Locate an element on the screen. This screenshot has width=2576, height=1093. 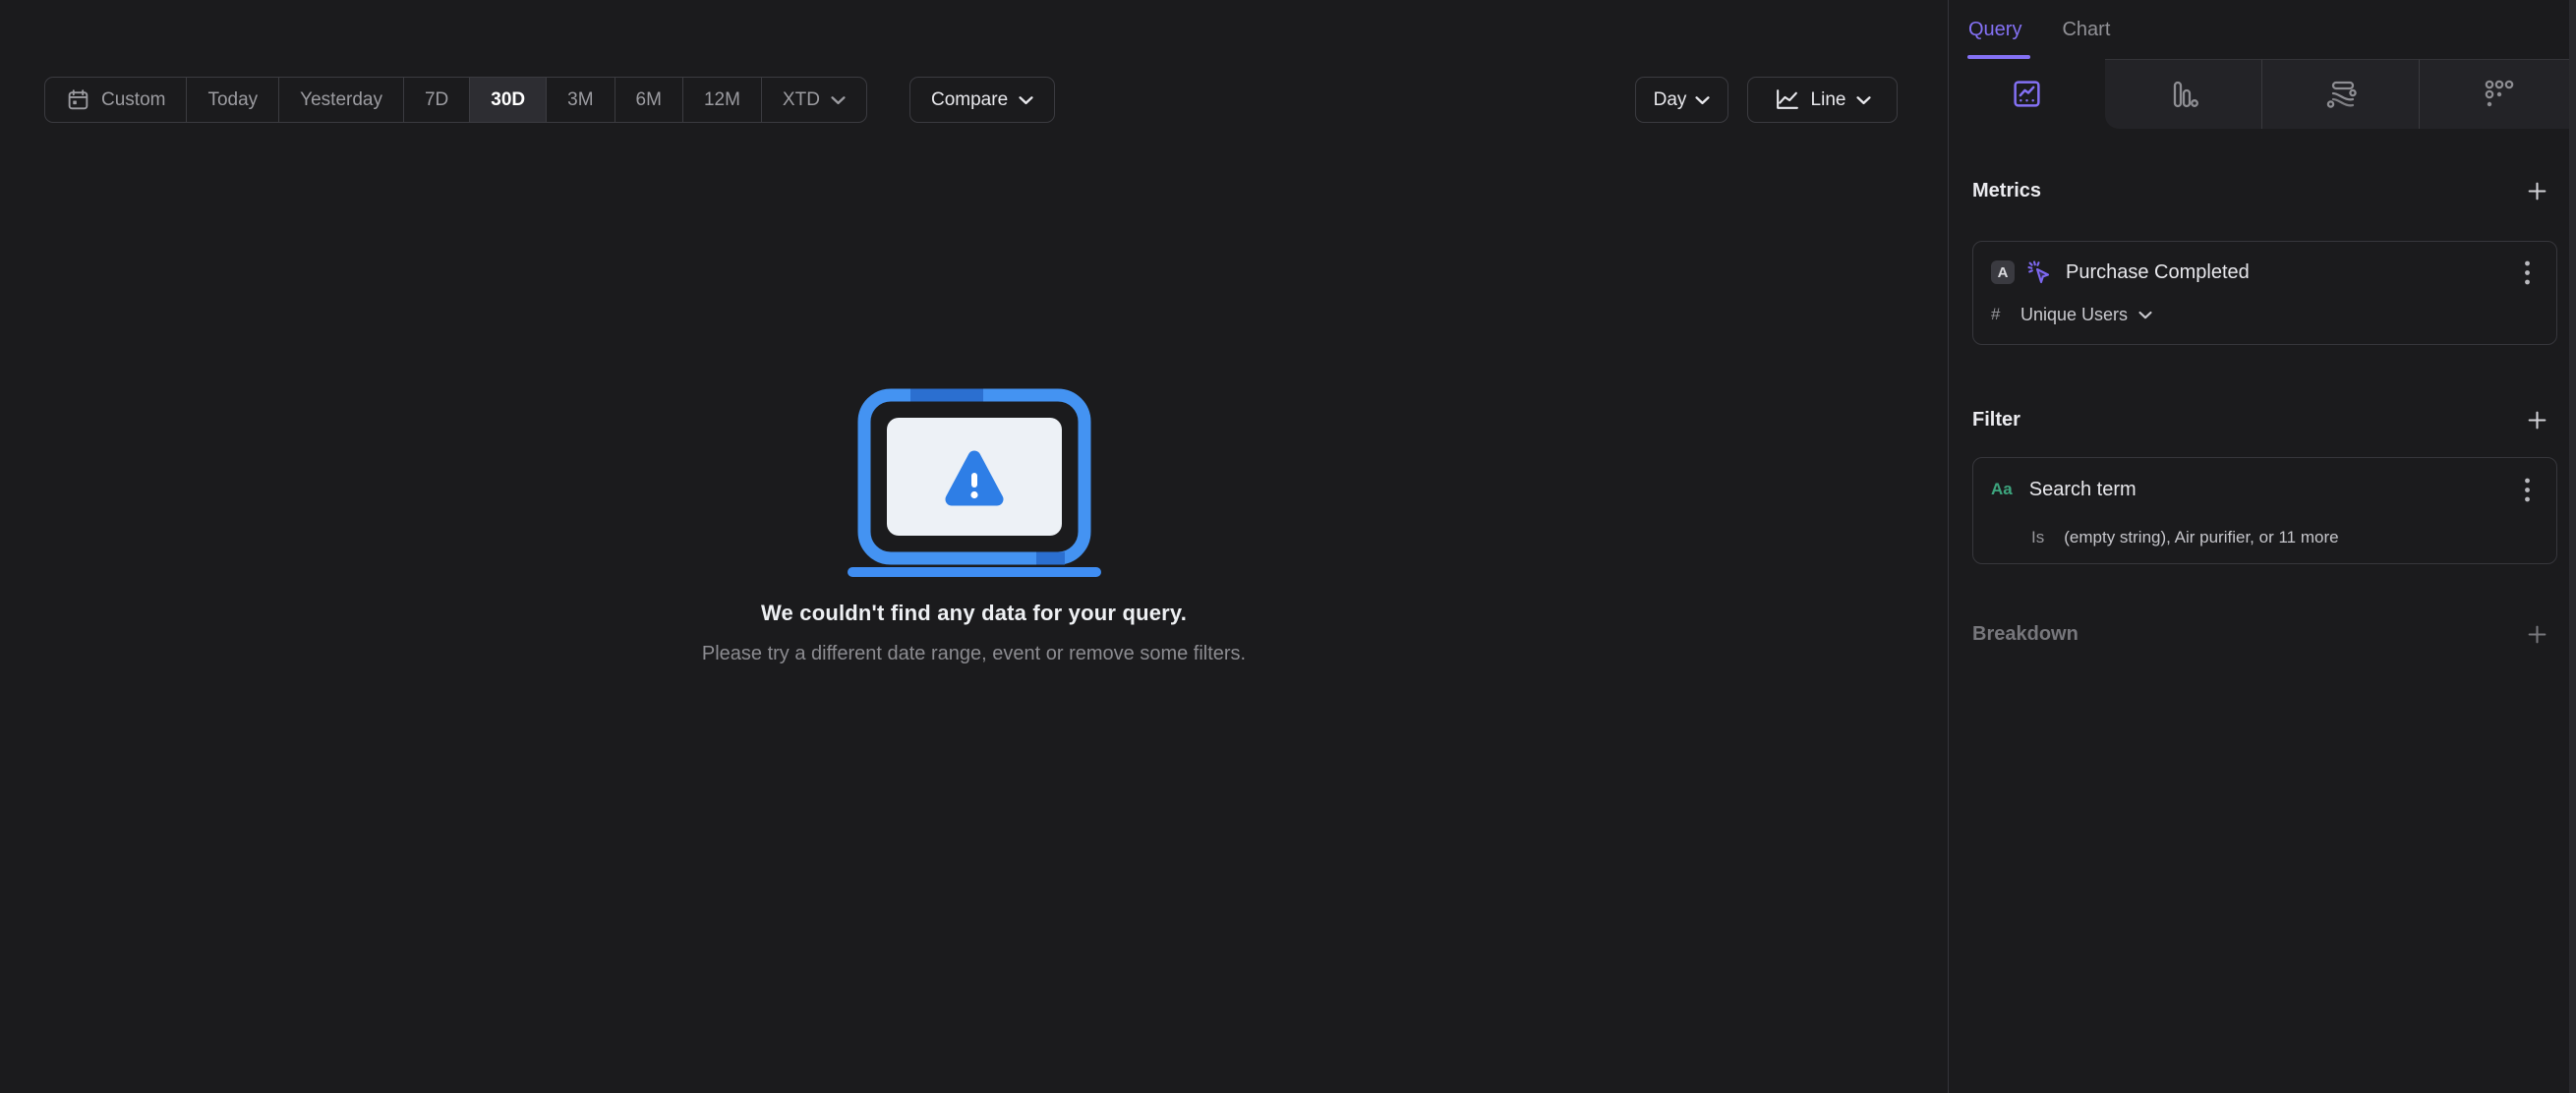
aggregation-label: Unique Users is located at coordinates (2074, 314).